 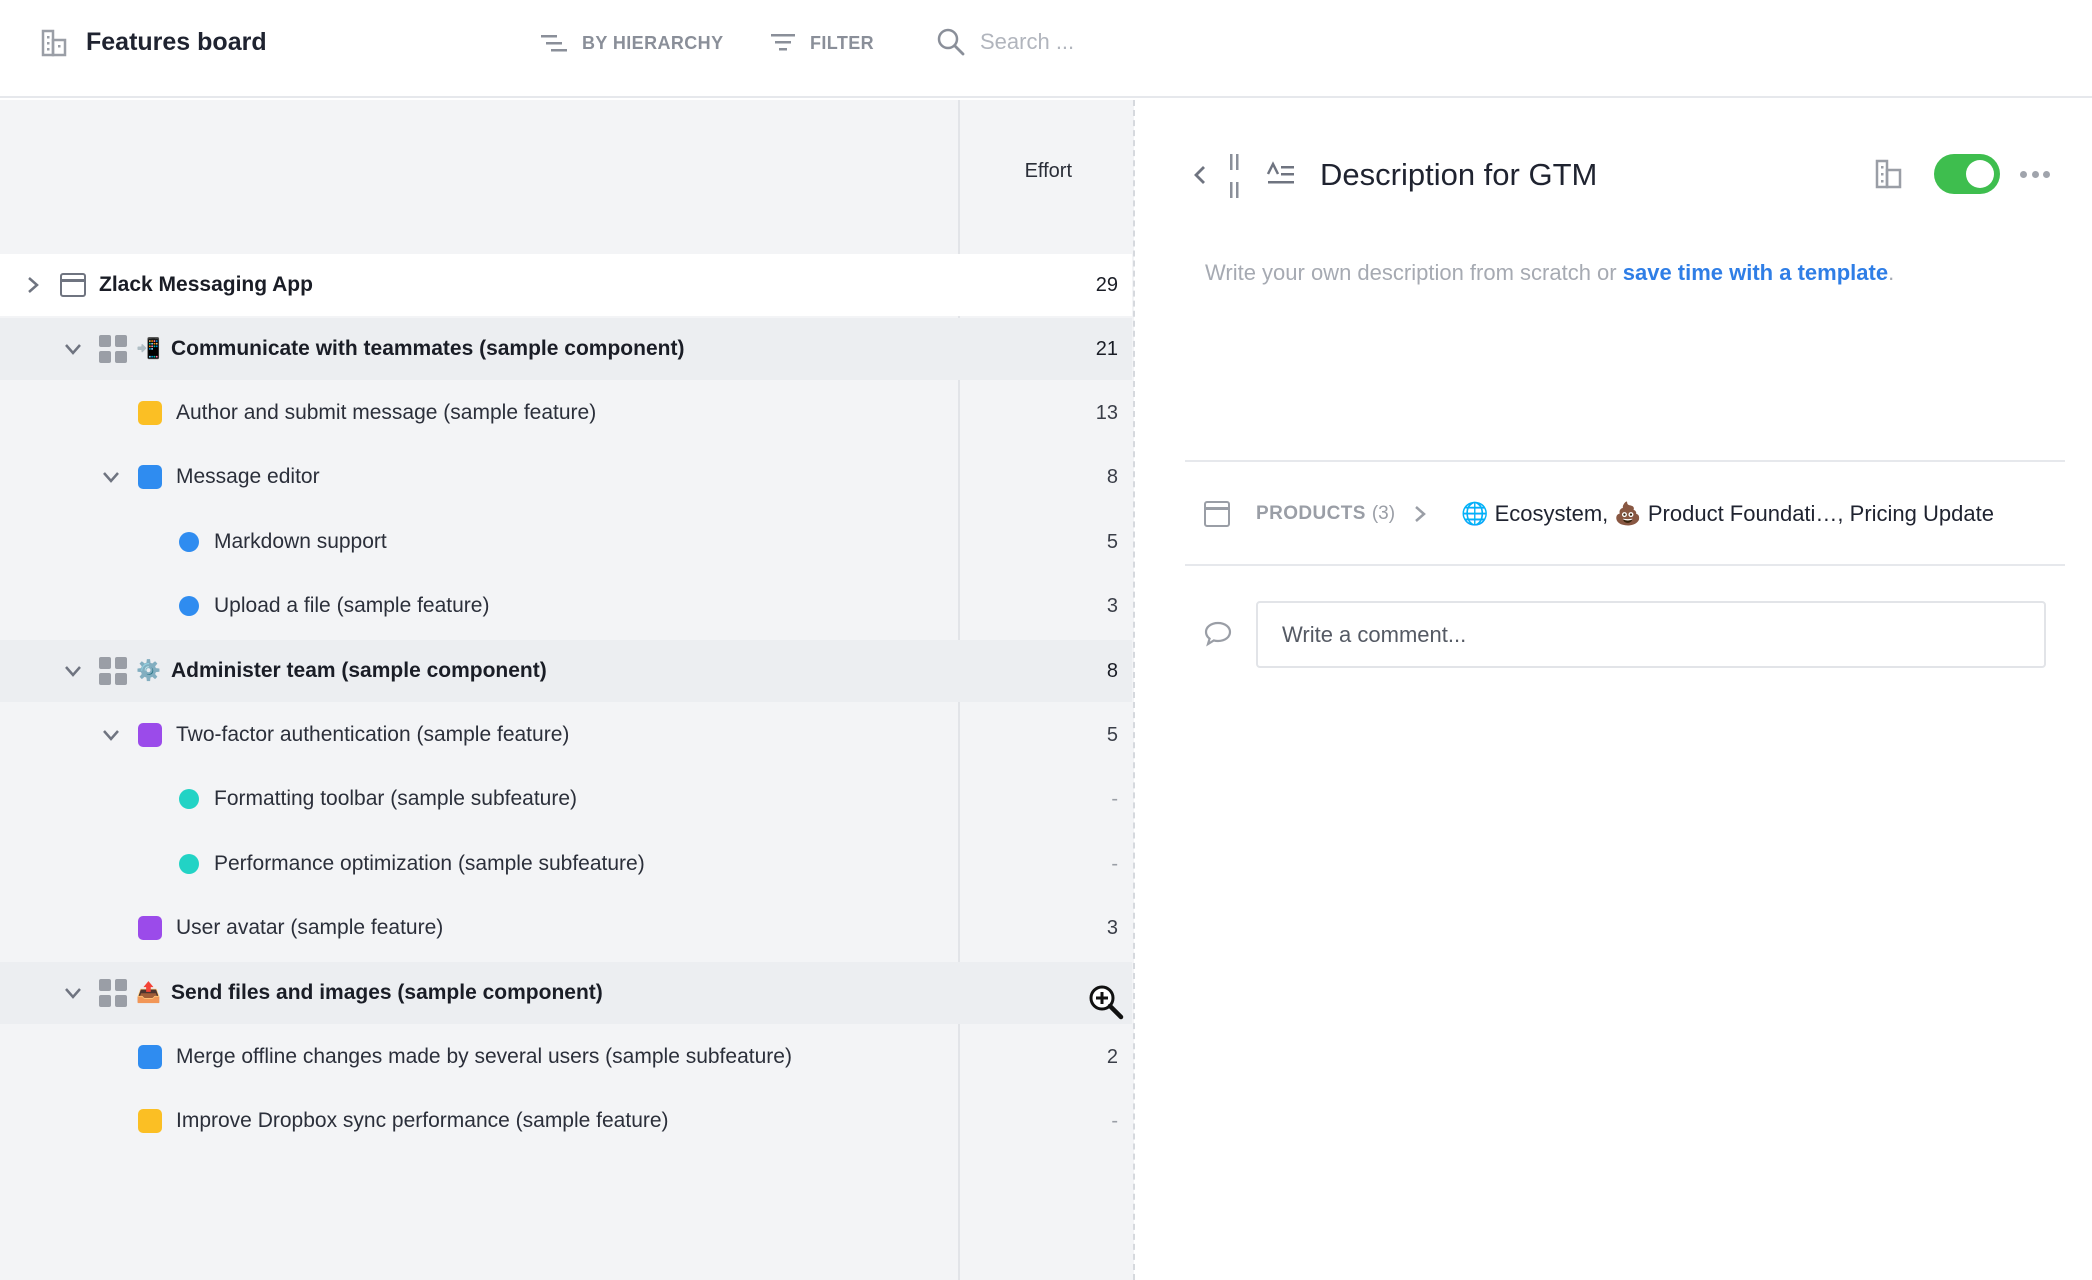 I want to click on search-input, so click(x=1080, y=42).